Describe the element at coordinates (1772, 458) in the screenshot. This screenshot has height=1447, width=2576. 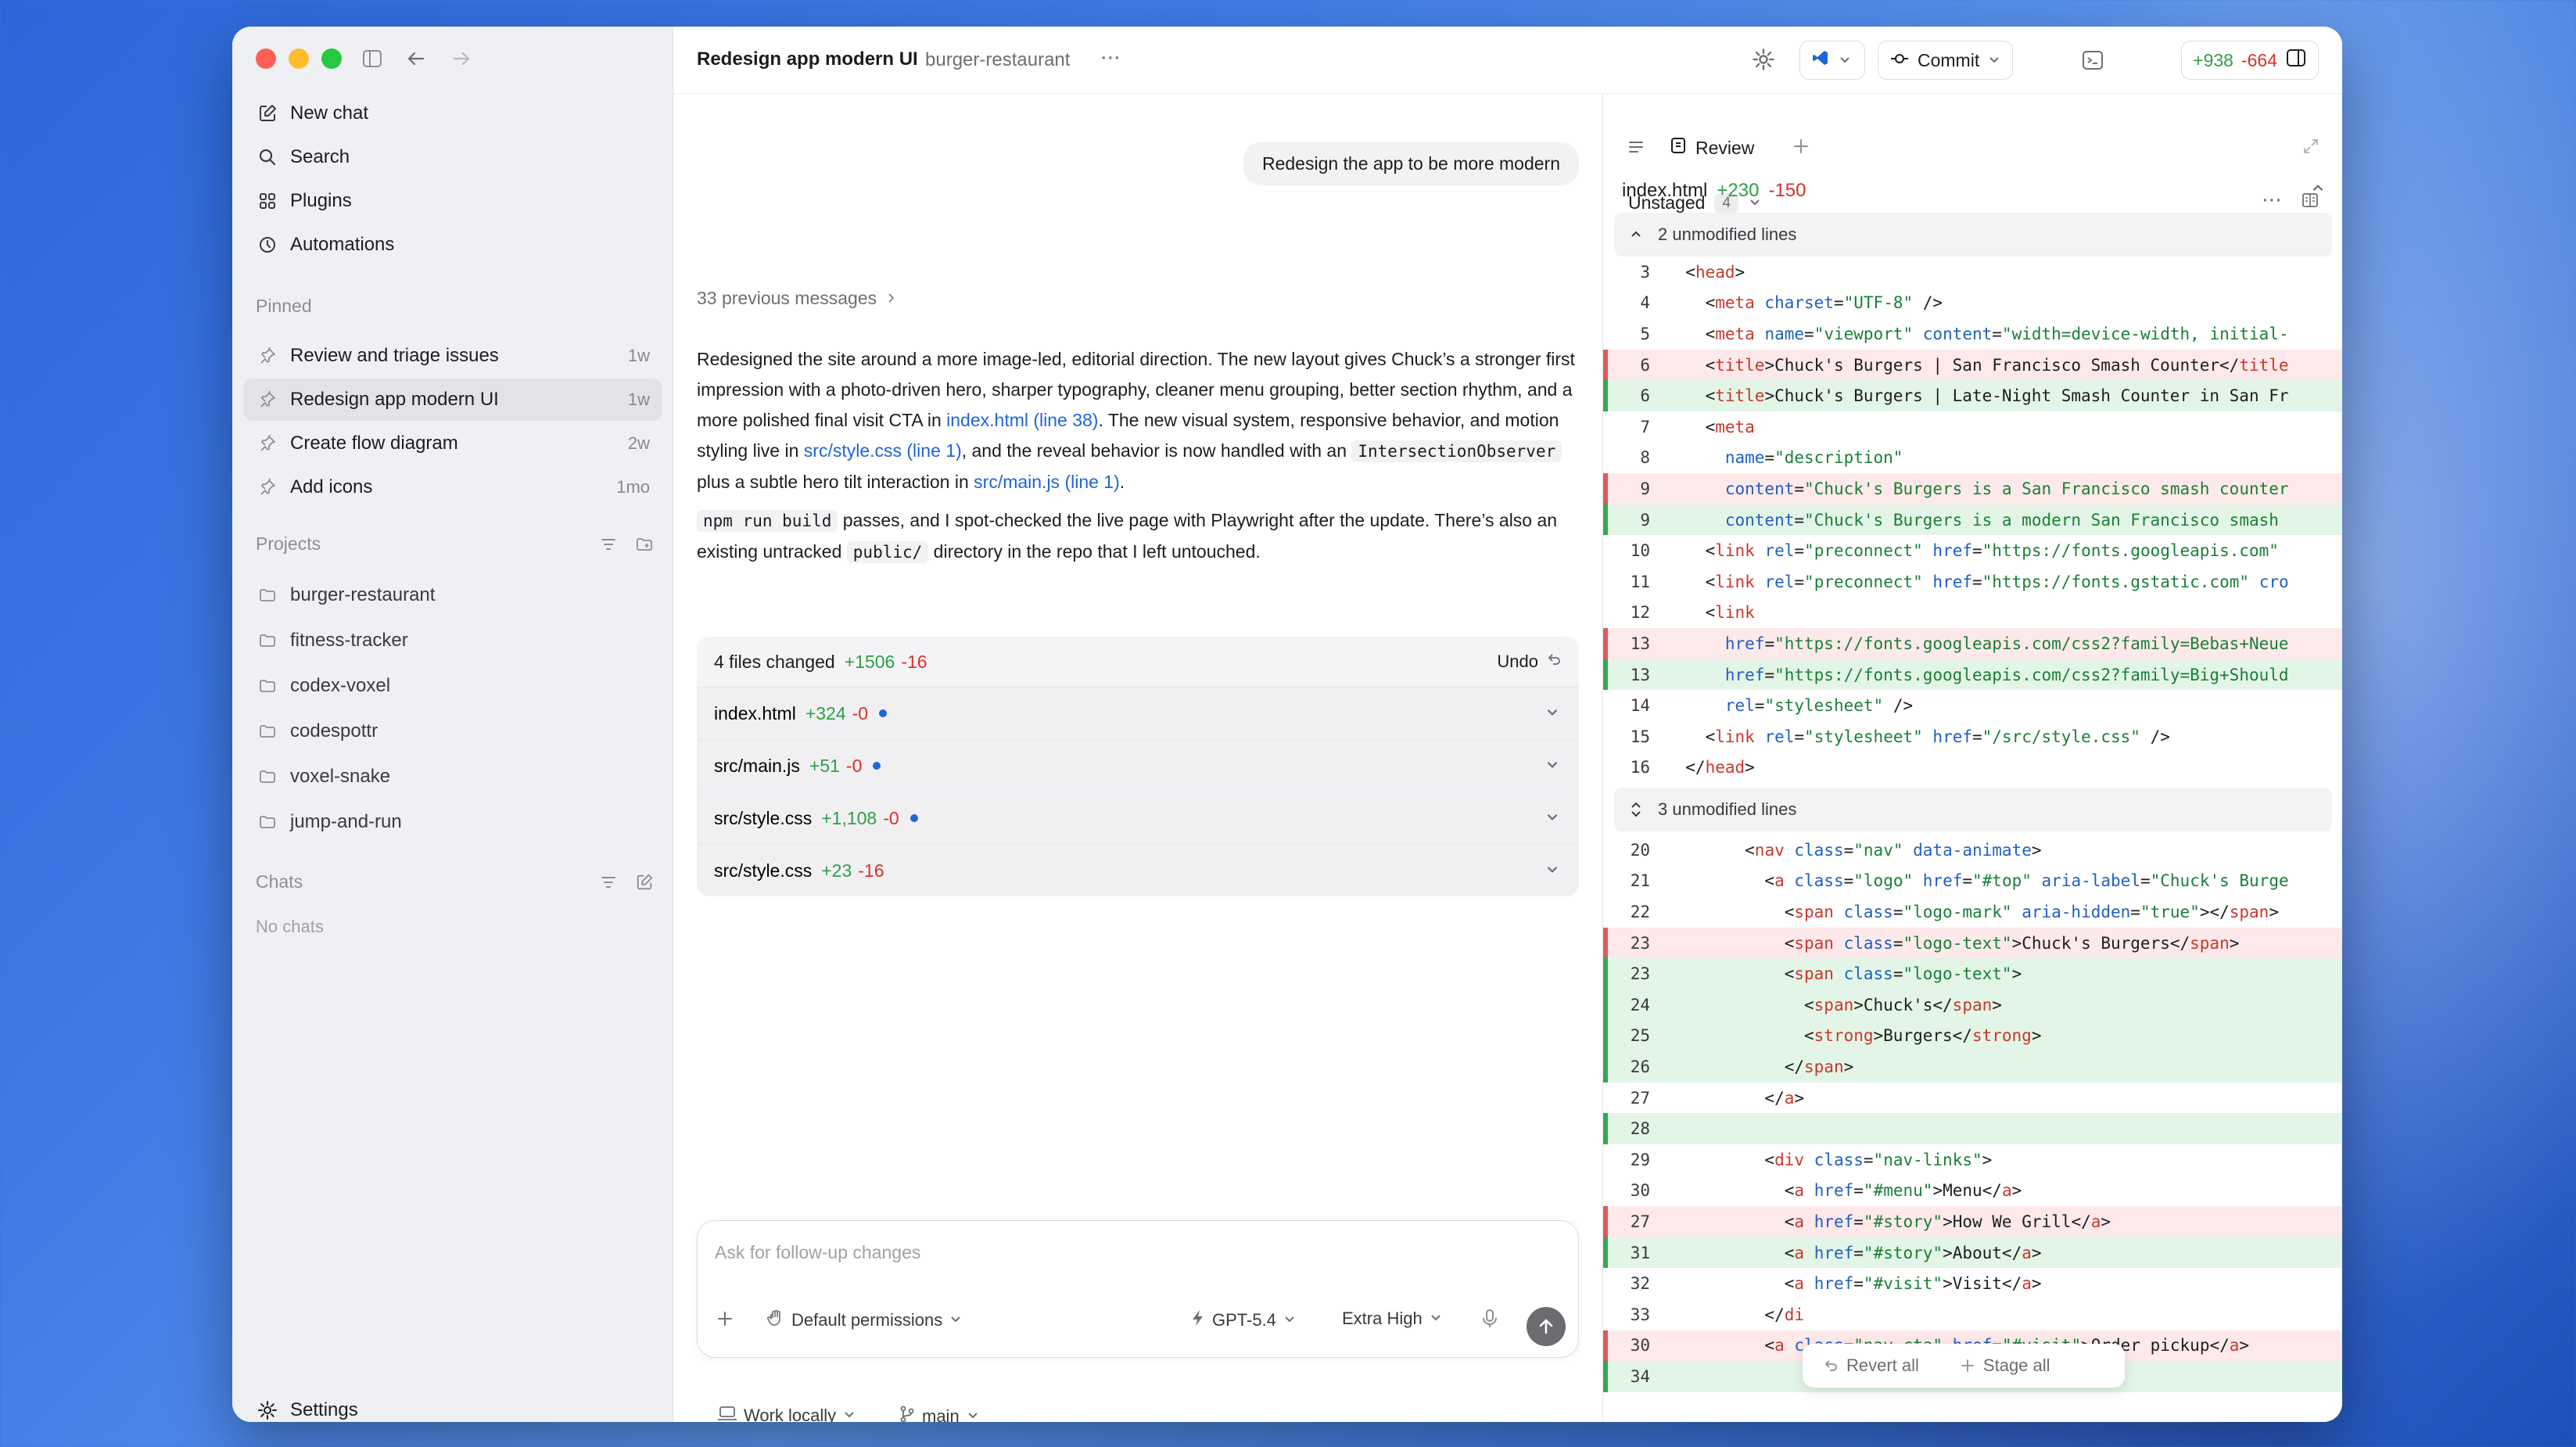
I see `code-line: 8 name="description"` at that location.